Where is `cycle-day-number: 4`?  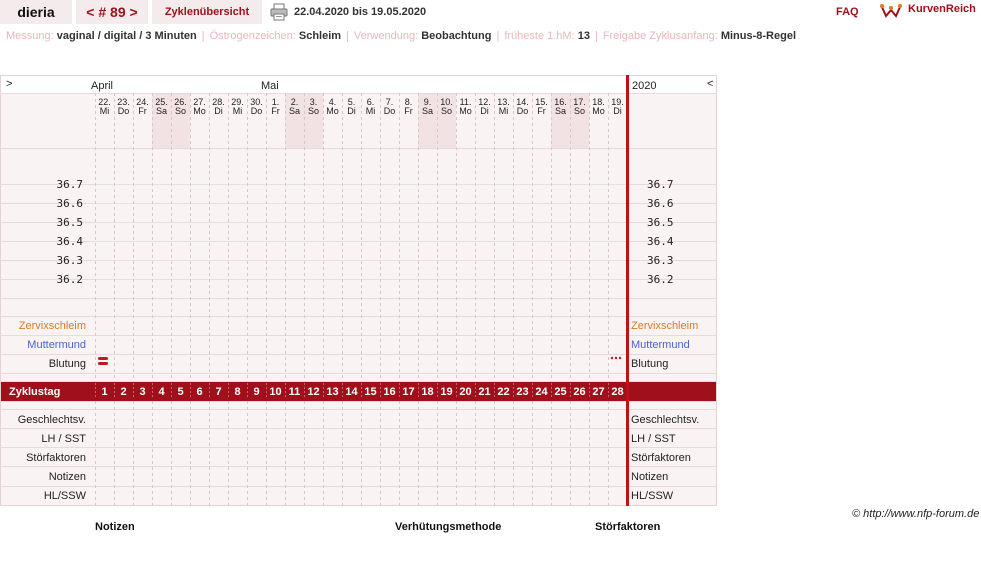
cycle-day-number: 4 is located at coordinates (161, 392).